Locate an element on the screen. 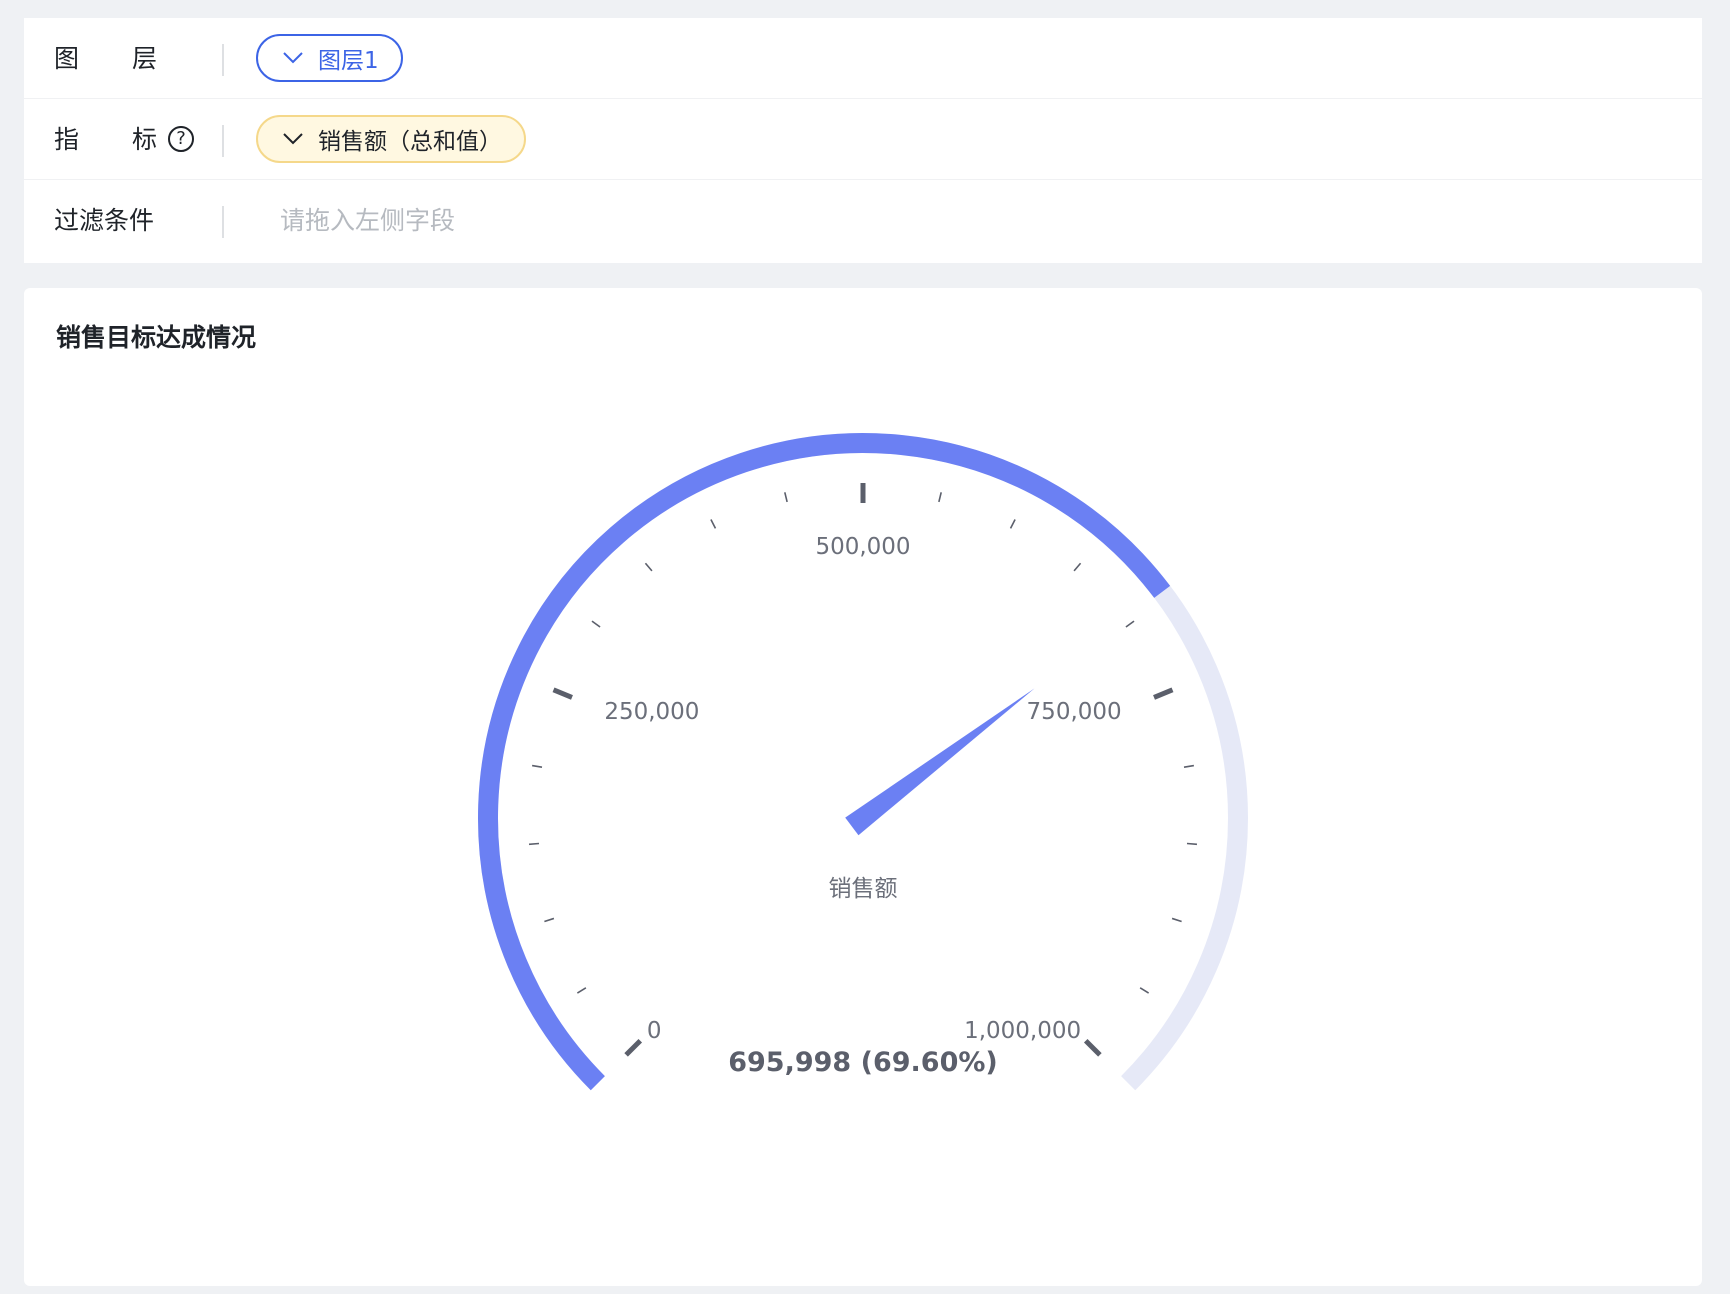 This screenshot has height=1294, width=1730. help-icon: ? is located at coordinates (181, 139).